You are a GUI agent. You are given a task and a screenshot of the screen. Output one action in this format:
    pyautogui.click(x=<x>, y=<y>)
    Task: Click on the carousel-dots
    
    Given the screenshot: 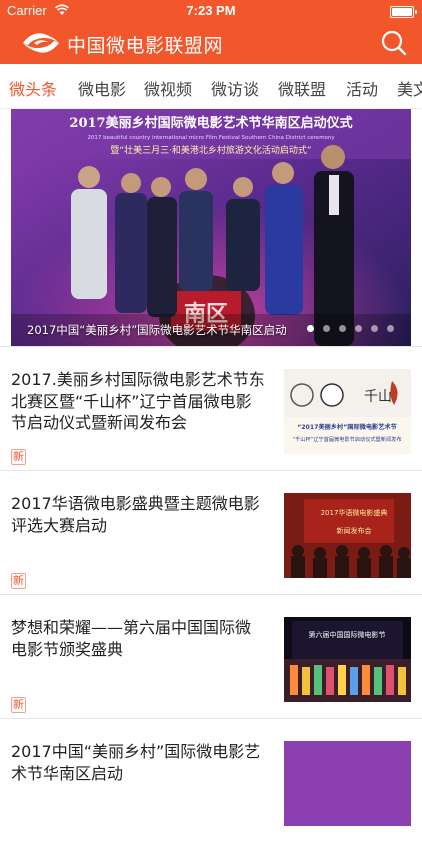 What is the action you would take?
    pyautogui.click(x=352, y=330)
    